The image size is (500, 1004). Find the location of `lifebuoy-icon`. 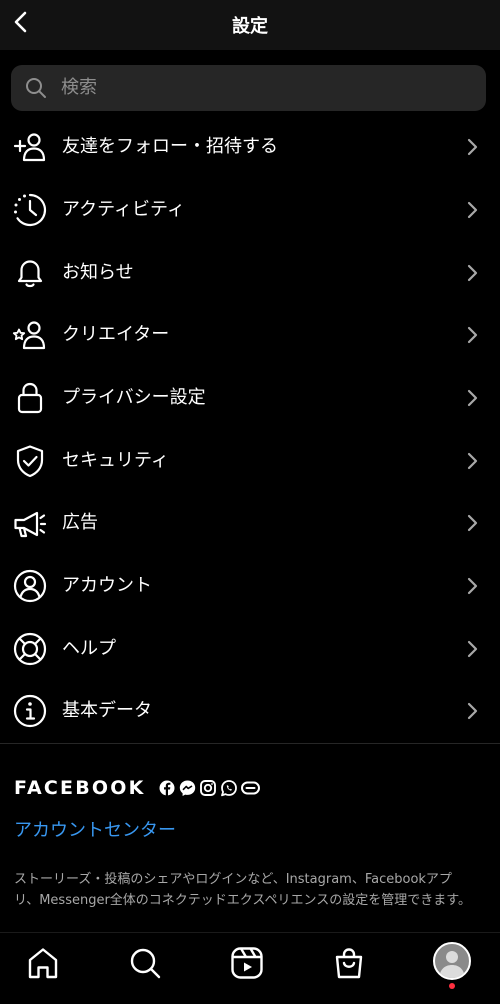

lifebuoy-icon is located at coordinates (30, 649).